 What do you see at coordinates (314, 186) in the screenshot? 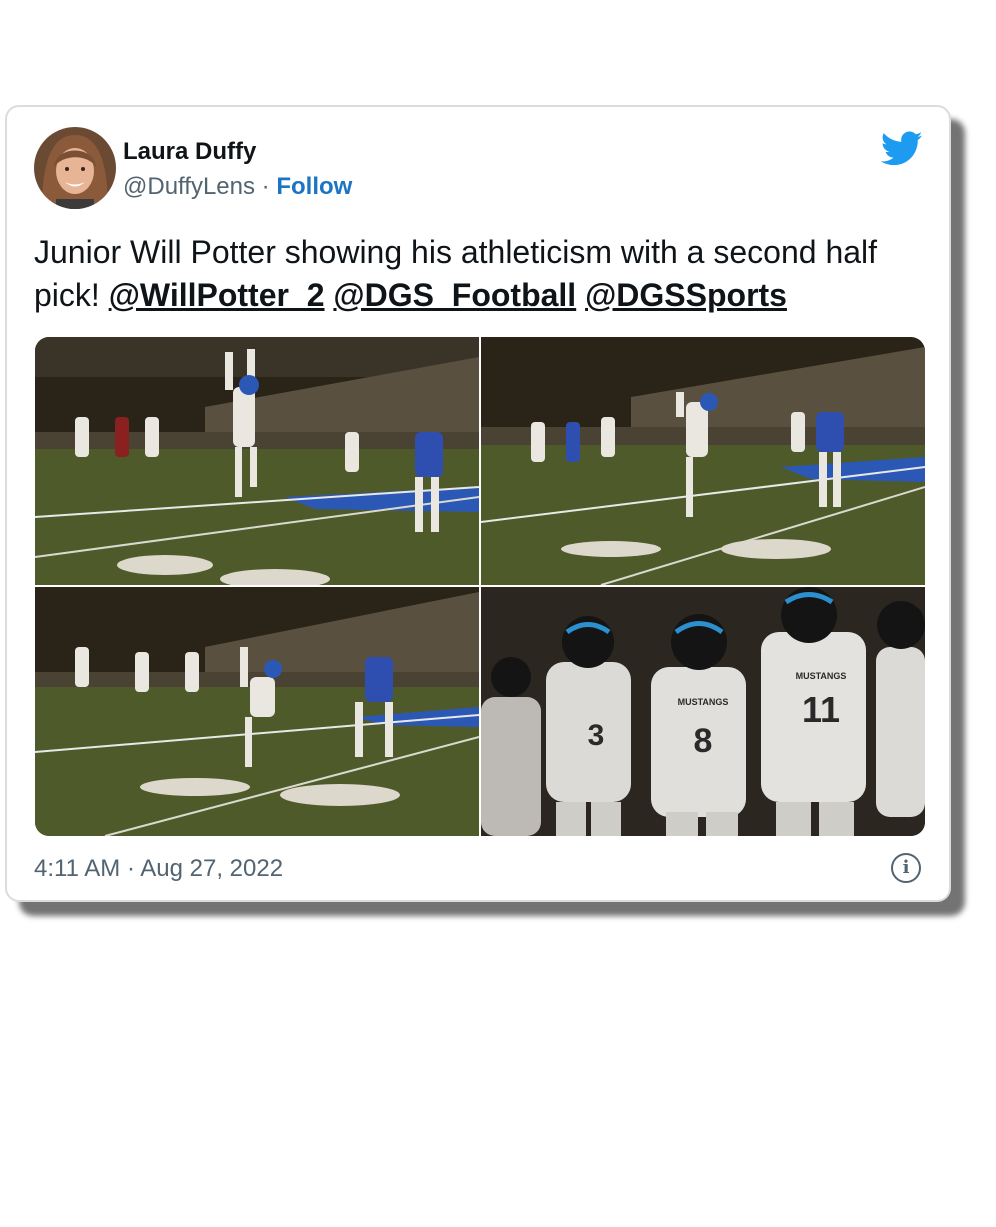
I see `follow-button: Follow` at bounding box center [314, 186].